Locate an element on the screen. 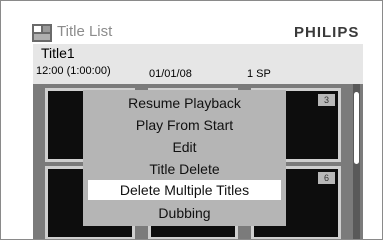  menu-item-delete-multiple-titles: Delete Multiple Titles is located at coordinates (184, 190).